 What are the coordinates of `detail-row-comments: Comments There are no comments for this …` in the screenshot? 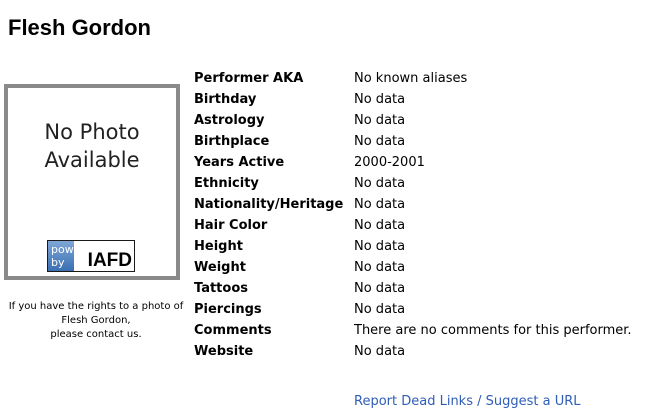 It's located at (413, 330).